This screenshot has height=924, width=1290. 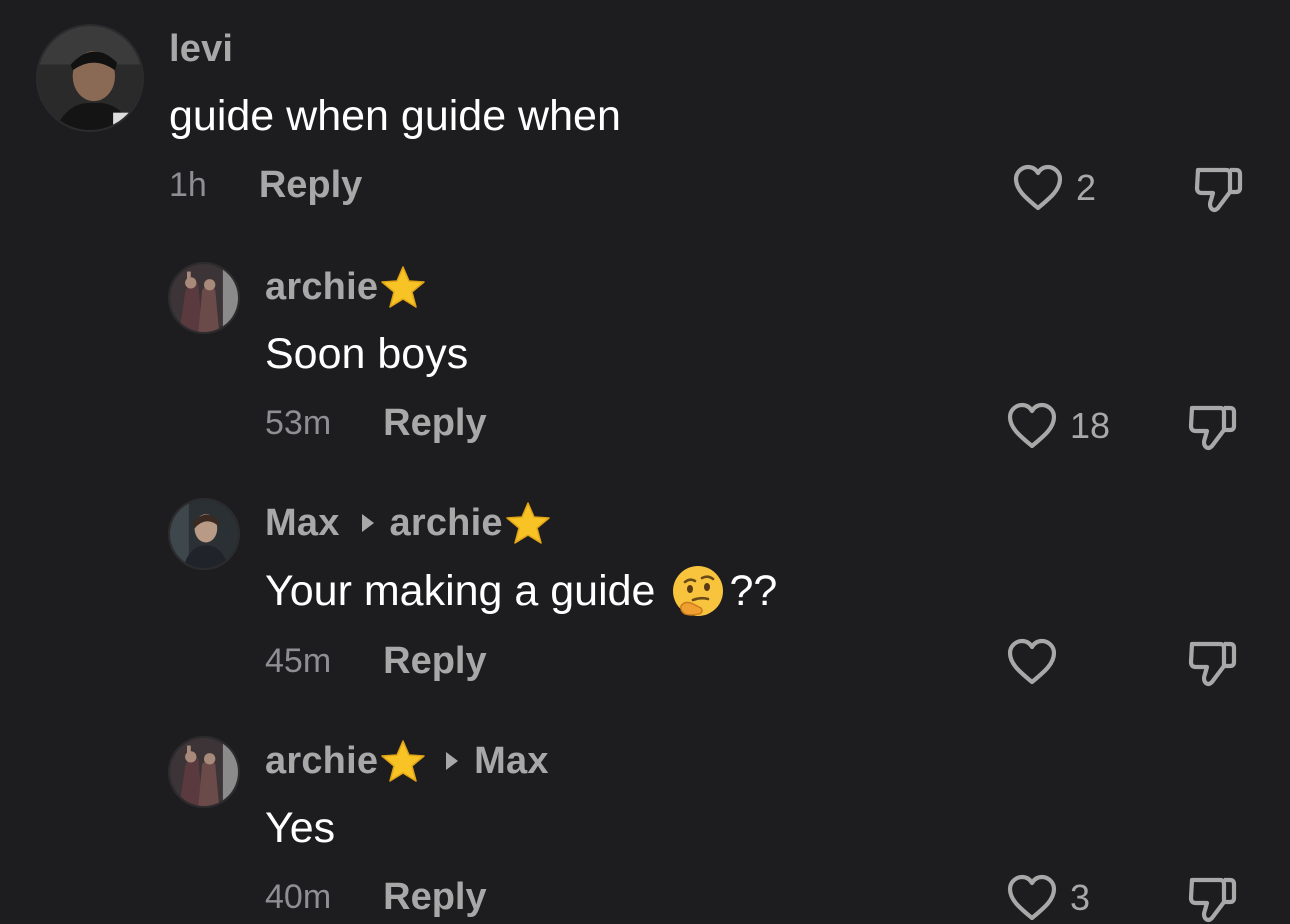 I want to click on comment-username: archie Max, so click(x=407, y=761).